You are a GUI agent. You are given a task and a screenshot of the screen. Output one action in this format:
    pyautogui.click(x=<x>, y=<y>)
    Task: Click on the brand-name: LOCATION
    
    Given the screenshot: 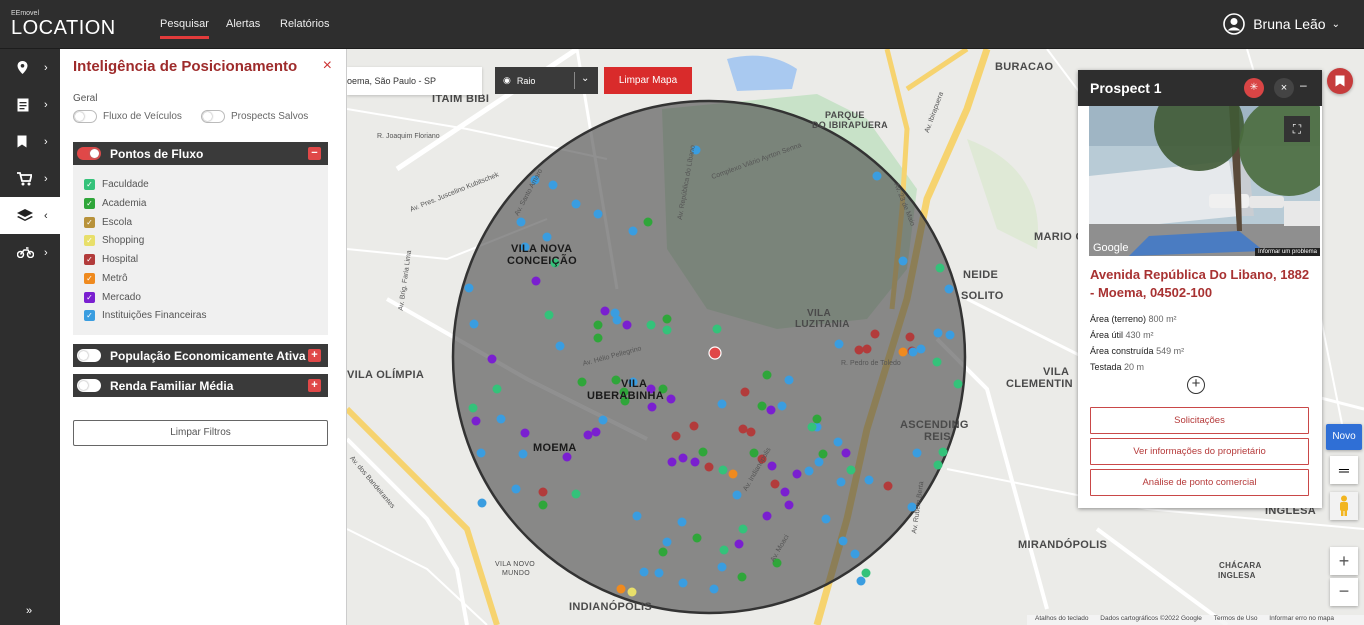 What is the action you would take?
    pyautogui.click(x=63, y=28)
    